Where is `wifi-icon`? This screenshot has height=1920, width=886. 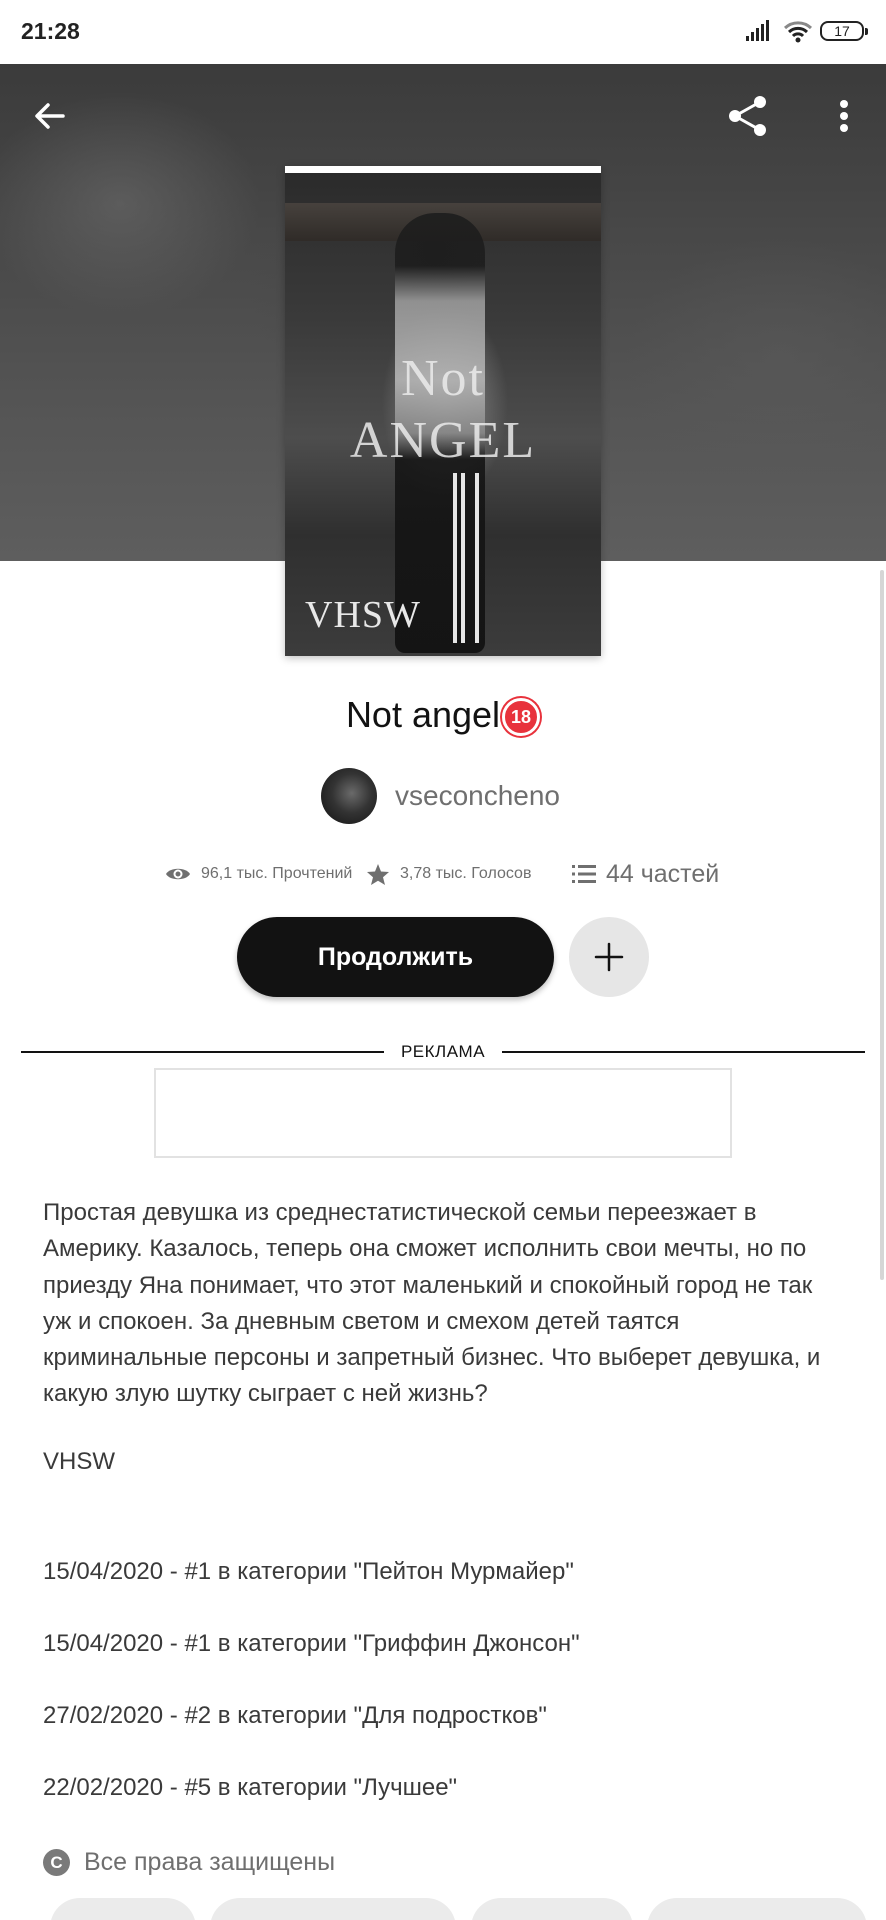
wifi-icon is located at coordinates (798, 32).